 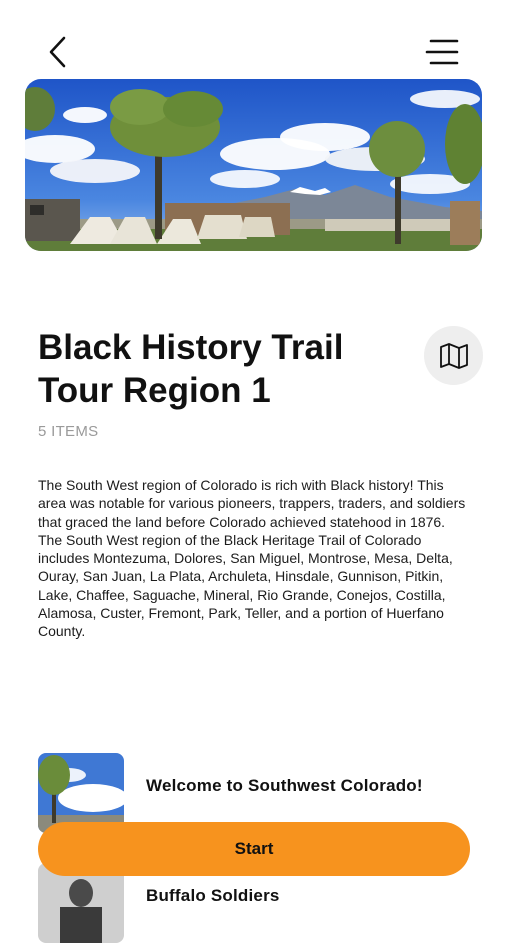 What do you see at coordinates (68, 431) in the screenshot?
I see `item-count: 5 ITEMS` at bounding box center [68, 431].